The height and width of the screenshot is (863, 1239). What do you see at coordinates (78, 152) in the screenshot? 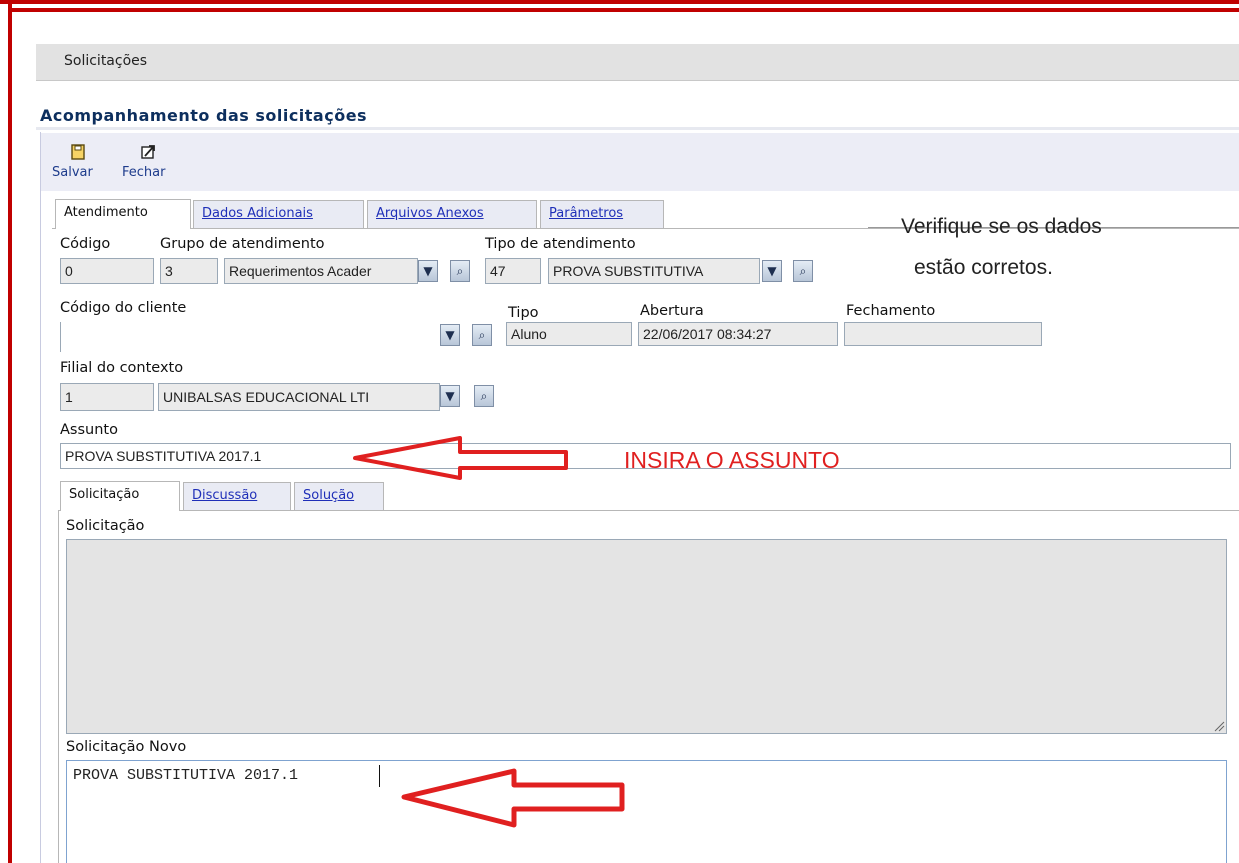
I see `save-icon` at bounding box center [78, 152].